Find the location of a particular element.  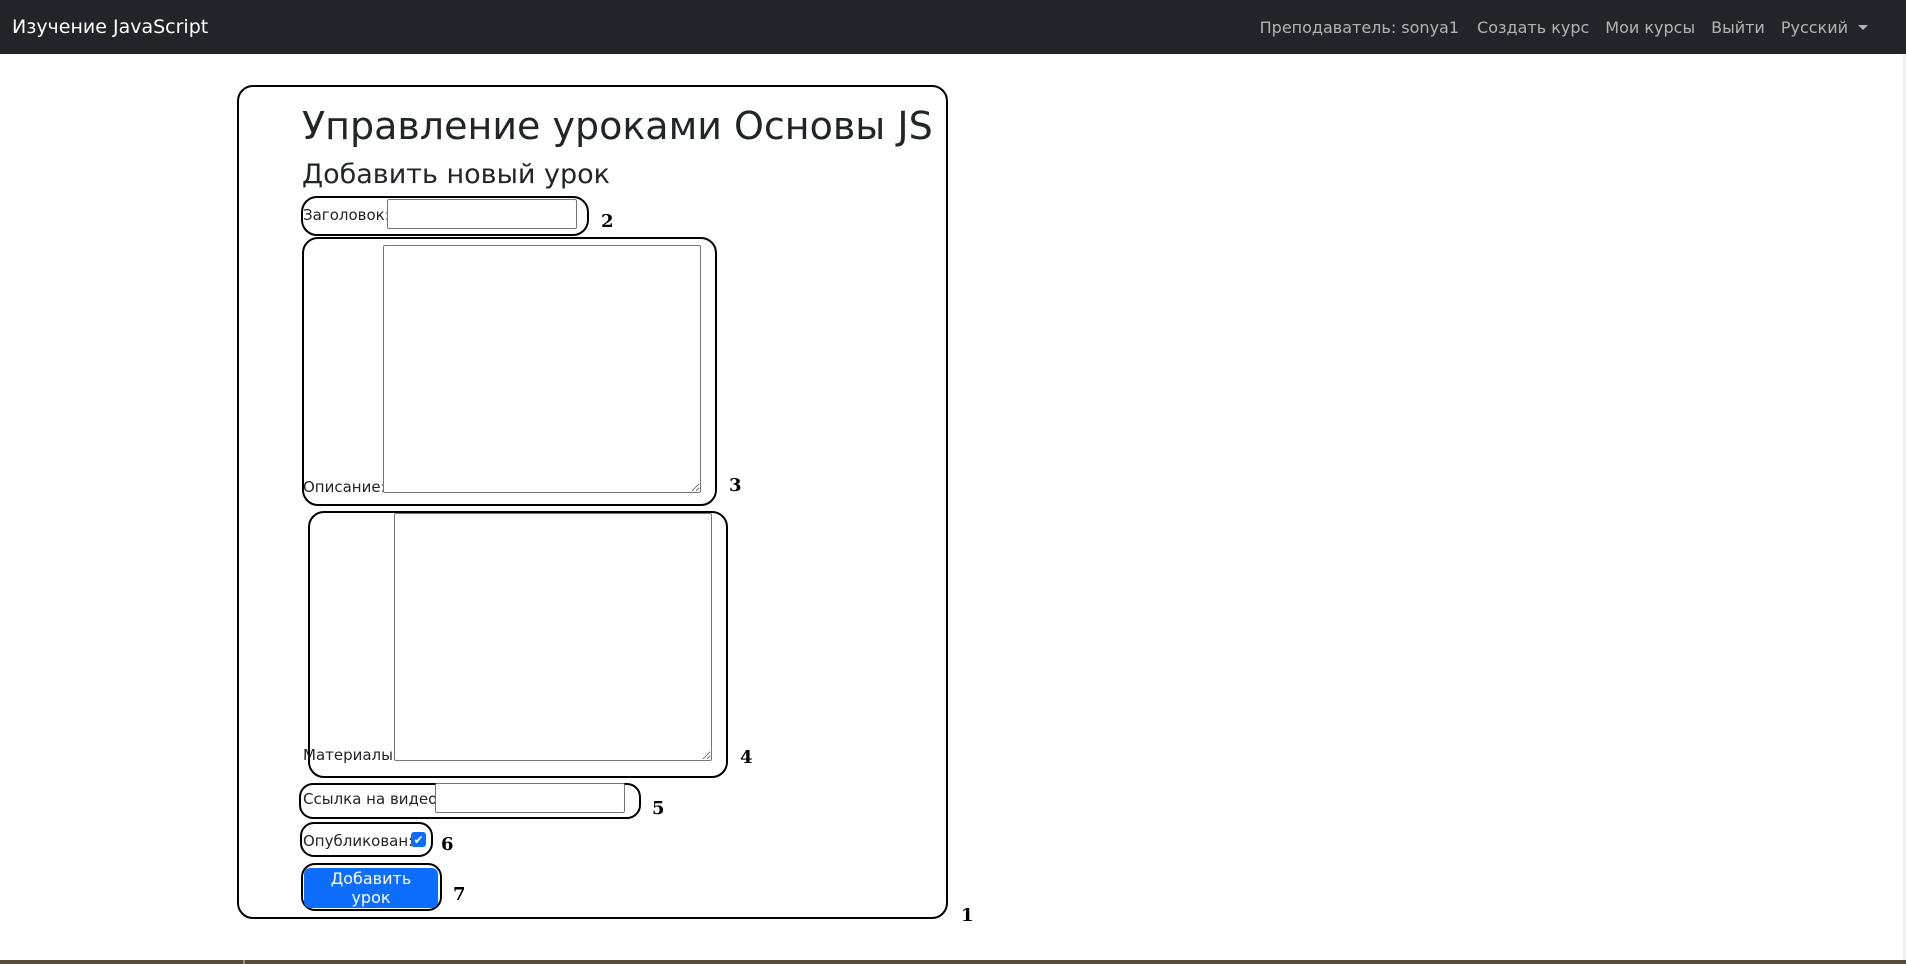

annotation-number-4: 4 is located at coordinates (746, 757).